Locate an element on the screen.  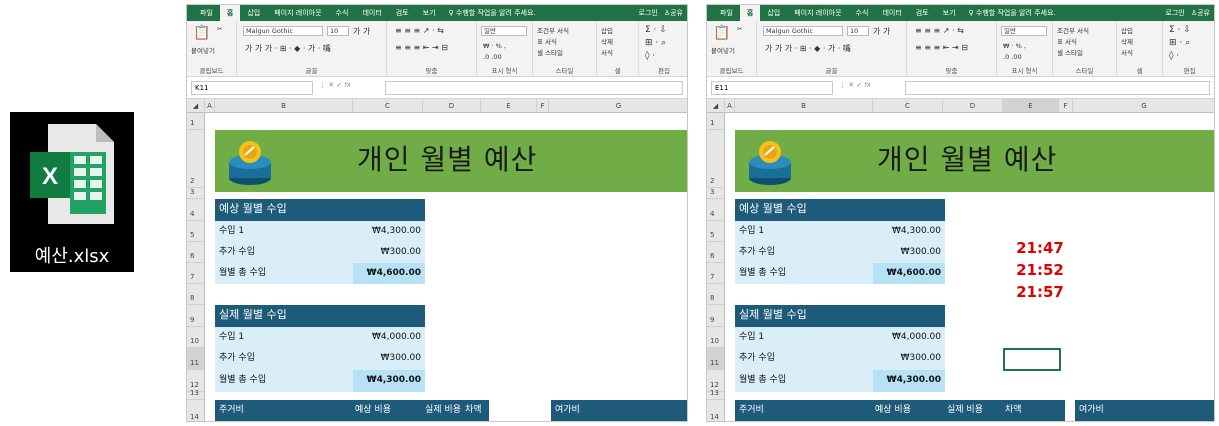
row-header: 11 is located at coordinates (196, 359).